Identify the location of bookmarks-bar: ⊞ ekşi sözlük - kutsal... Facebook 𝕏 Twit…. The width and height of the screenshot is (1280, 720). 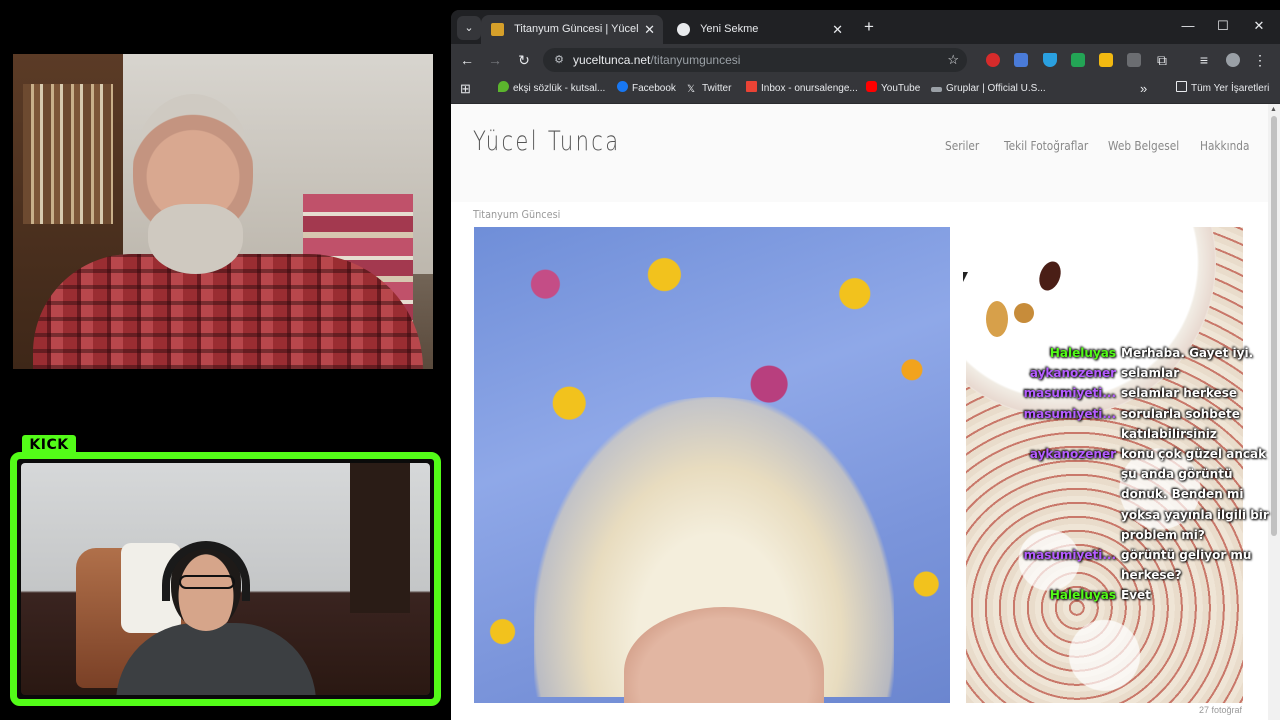
(865, 90).